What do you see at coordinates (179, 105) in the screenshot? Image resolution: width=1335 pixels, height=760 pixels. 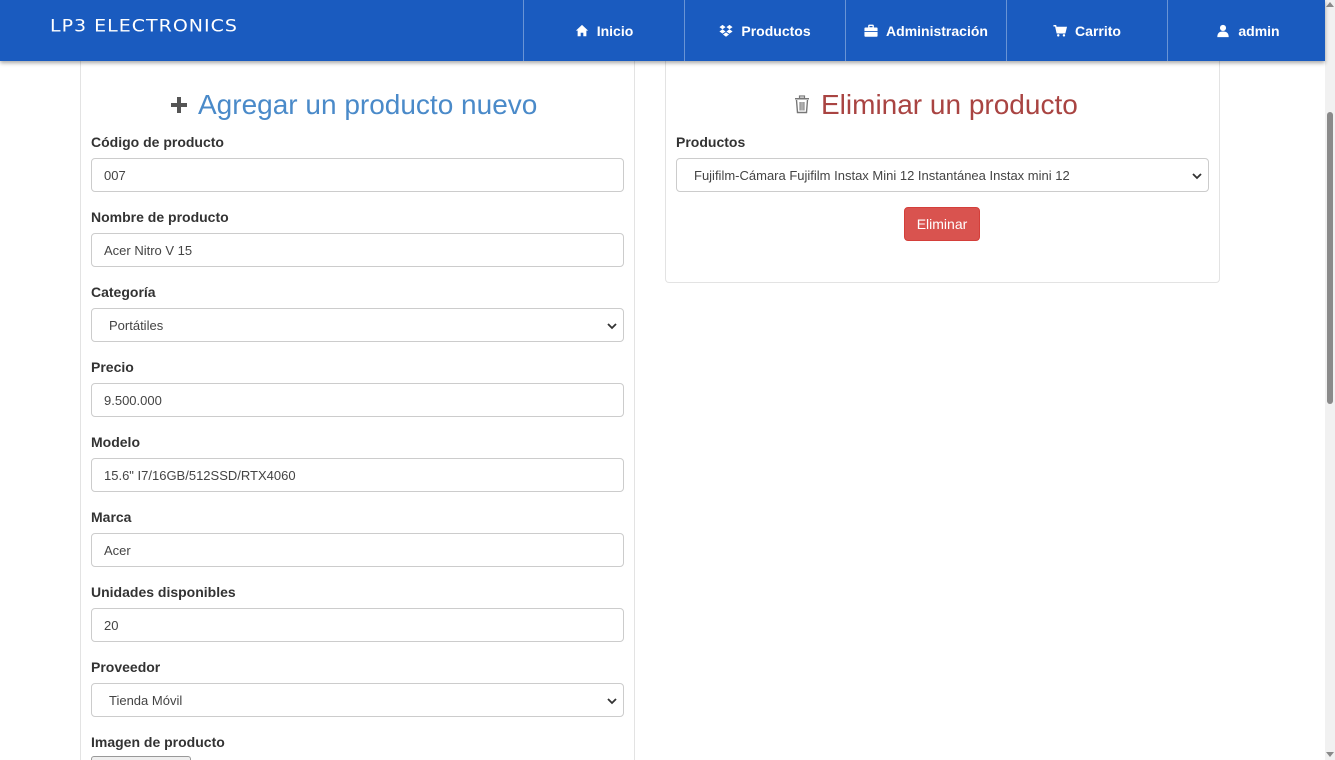 I see `plus-icon` at bounding box center [179, 105].